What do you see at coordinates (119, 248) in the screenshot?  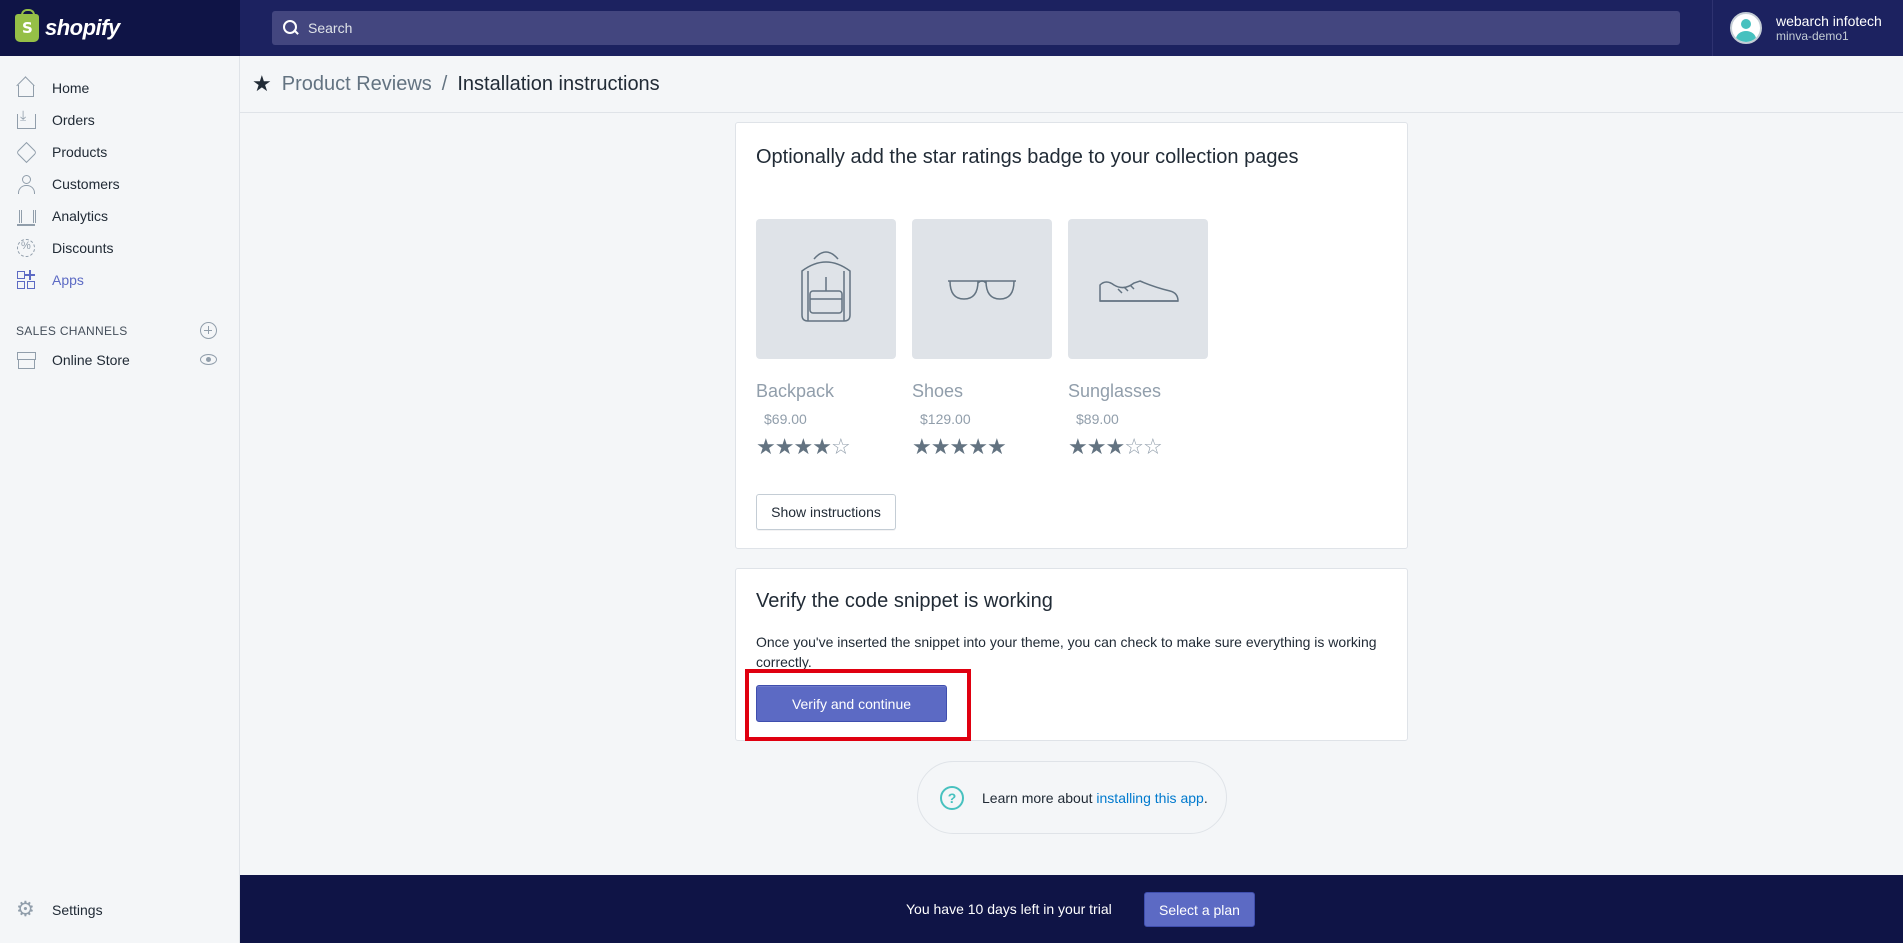 I see `sidebar-item-discounts: Discounts` at bounding box center [119, 248].